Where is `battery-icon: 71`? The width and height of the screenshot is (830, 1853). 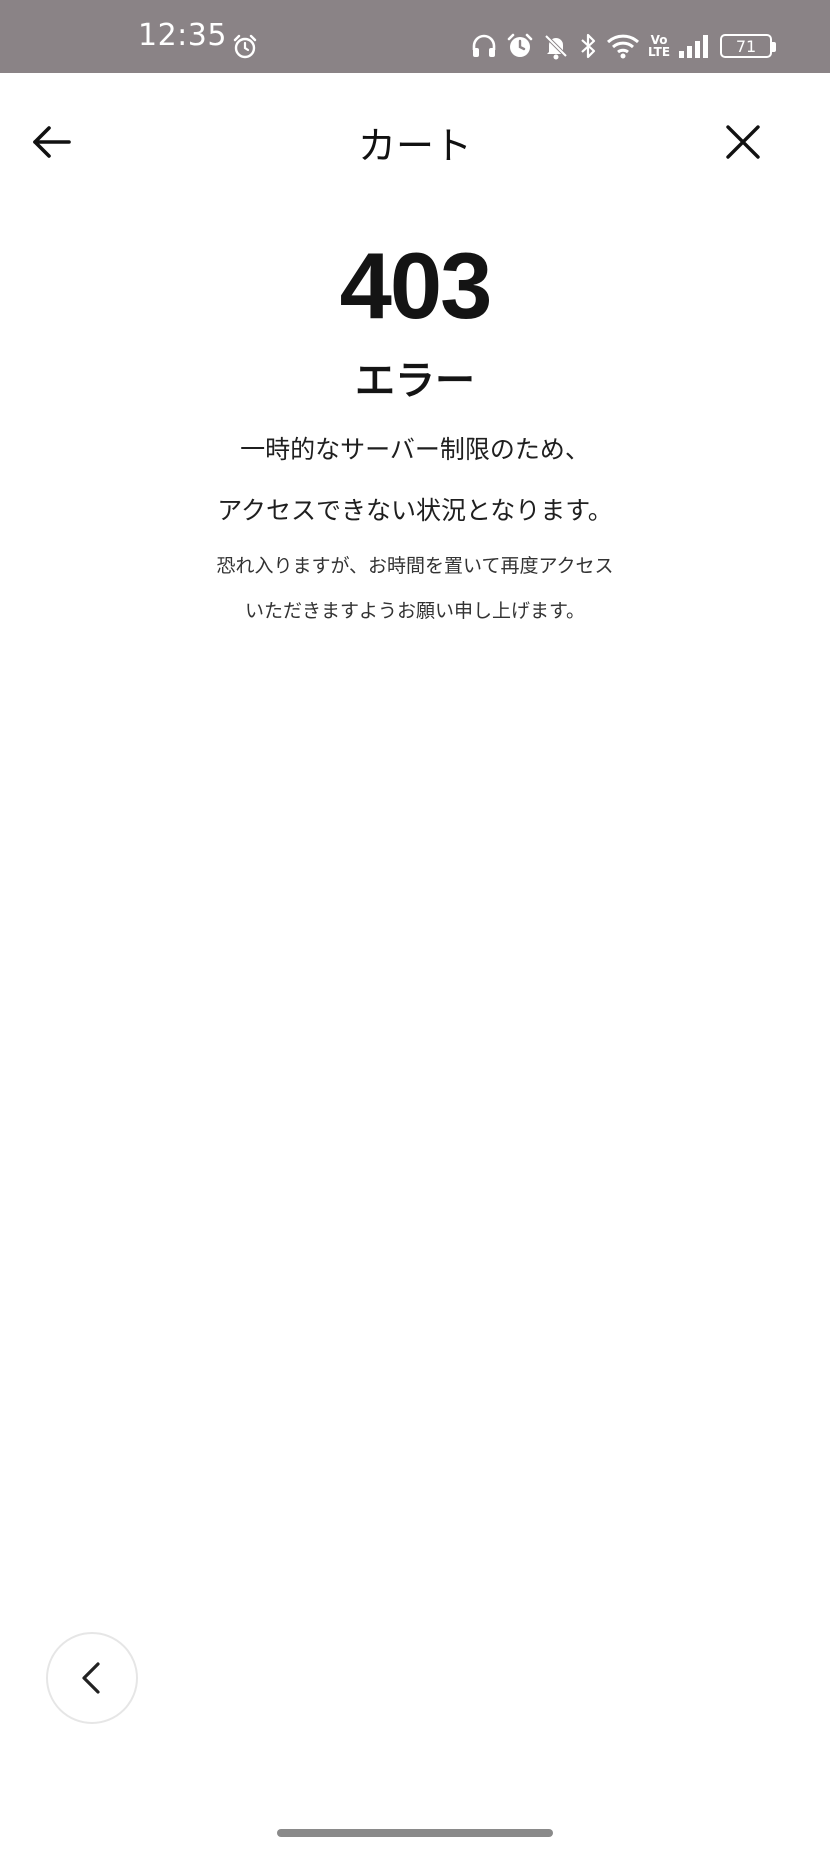
battery-icon: 71 is located at coordinates (748, 46).